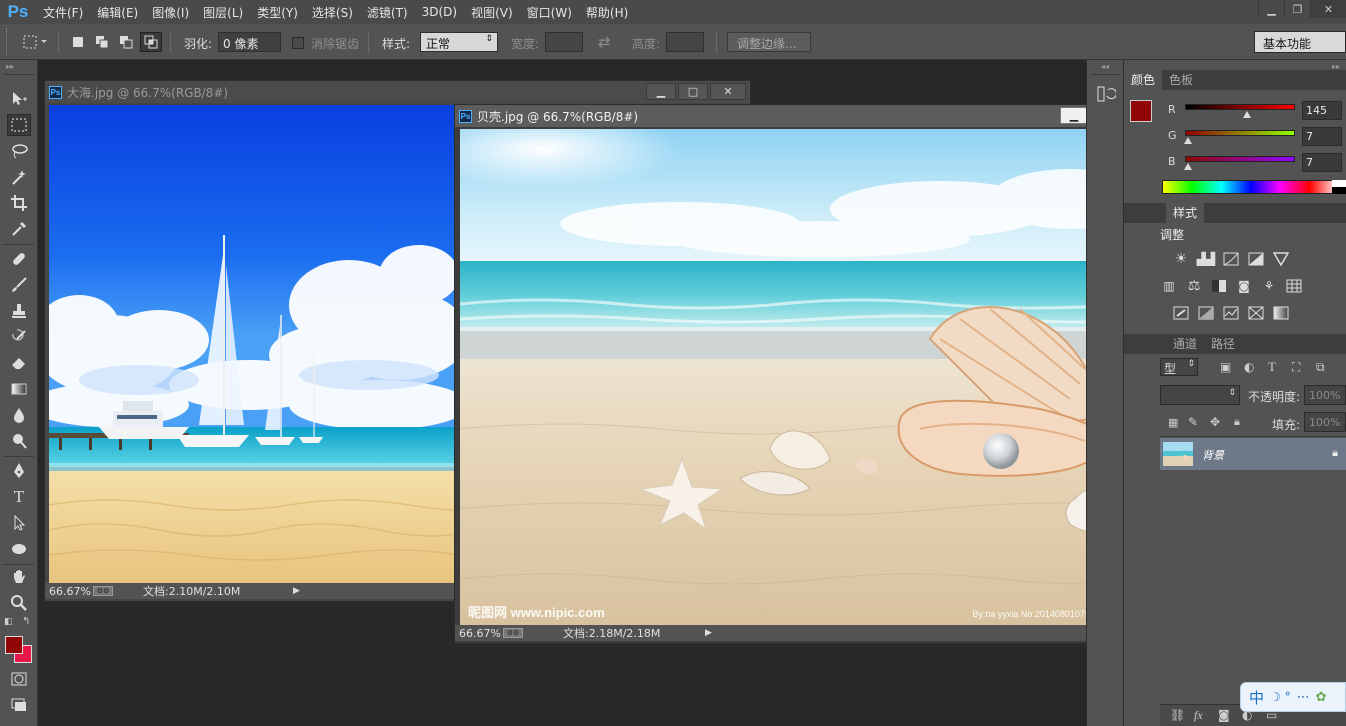  What do you see at coordinates (19, 705) in the screenshot?
I see `screen-mode-button` at bounding box center [19, 705].